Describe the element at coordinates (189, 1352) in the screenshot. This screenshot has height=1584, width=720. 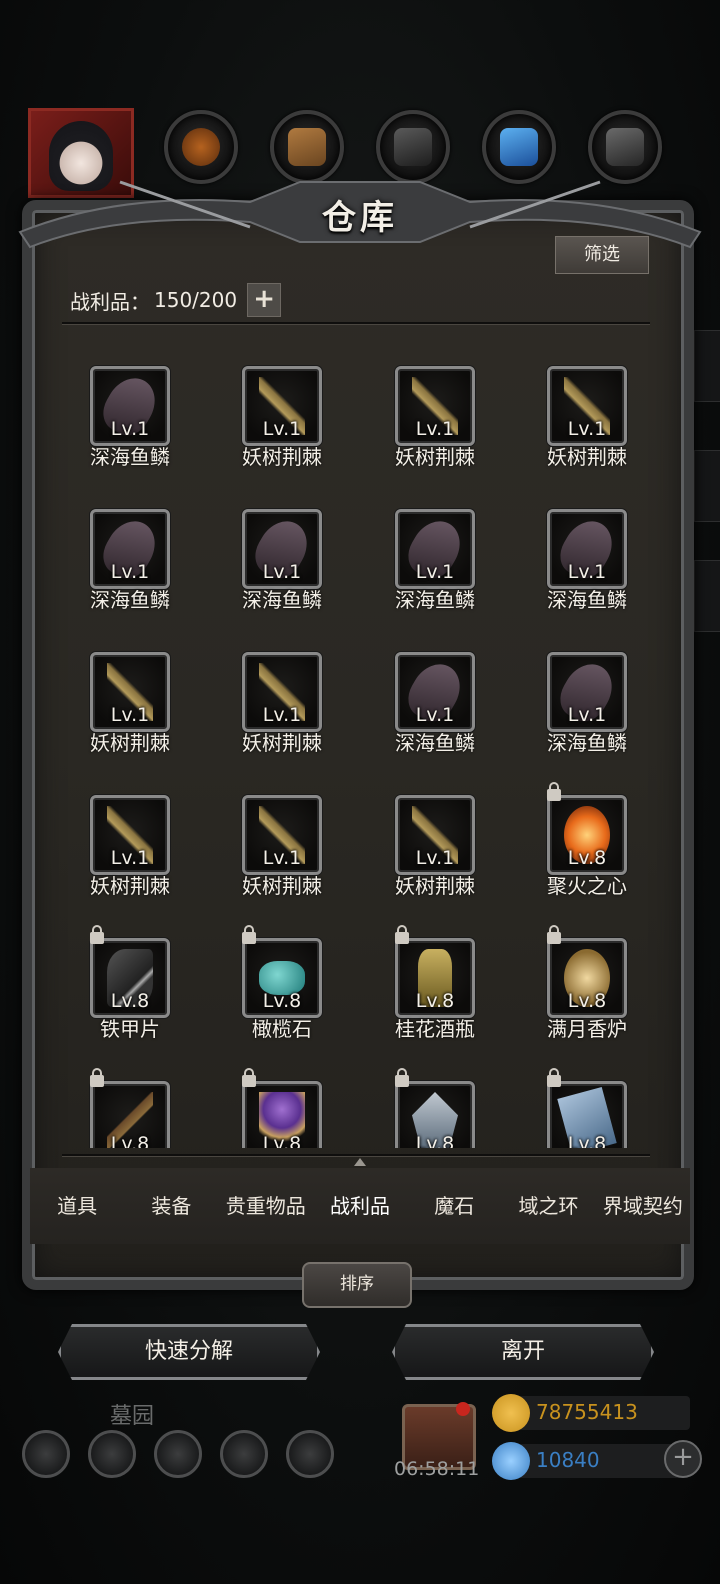
I see `quick-decompose-button: 快速分解` at that location.